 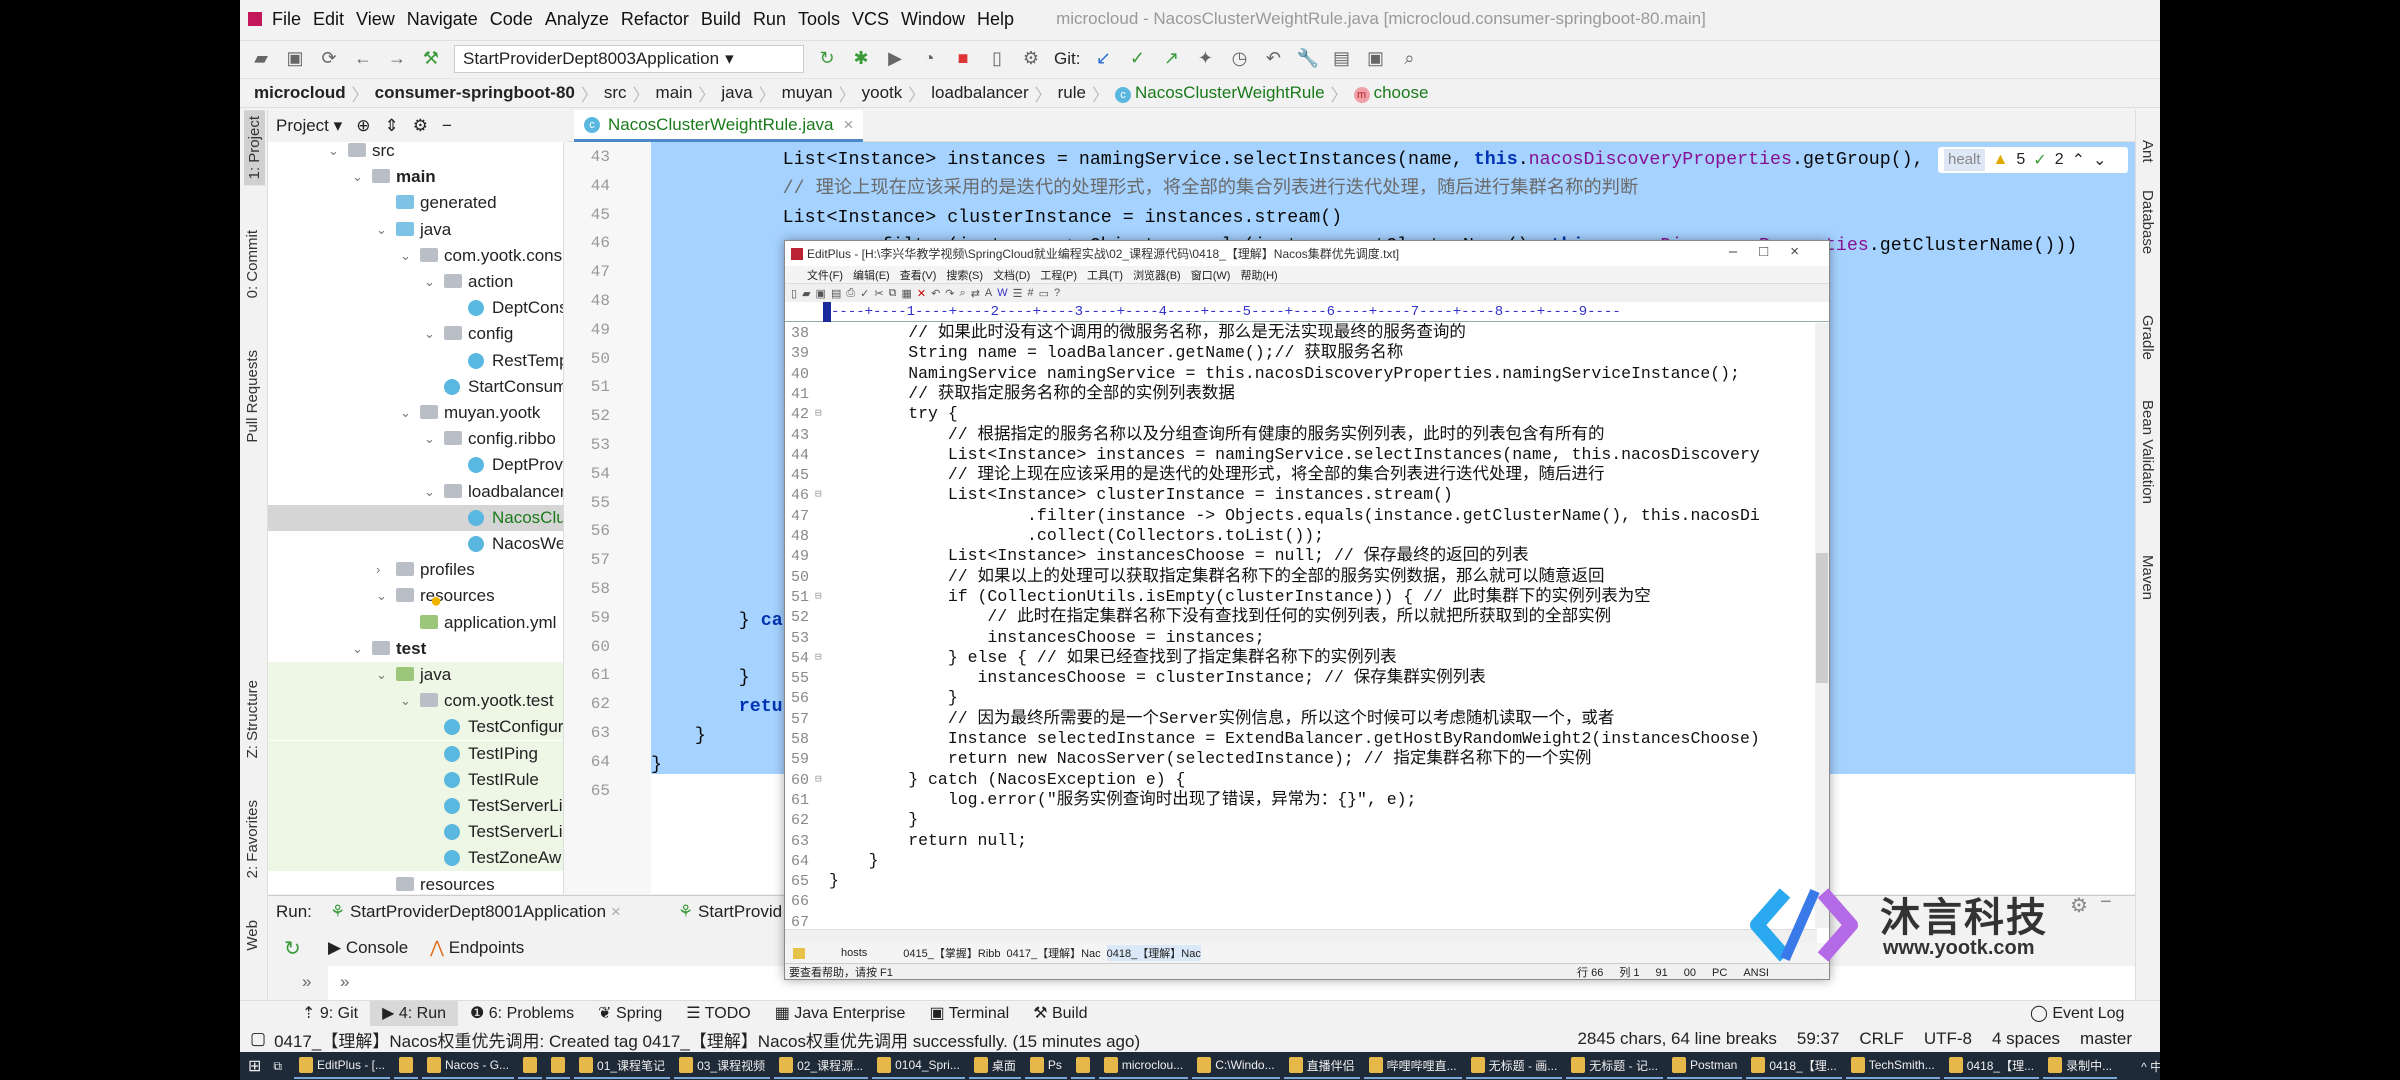 What do you see at coordinates (378, 570) in the screenshot?
I see `chevron-right-icon: ›` at bounding box center [378, 570].